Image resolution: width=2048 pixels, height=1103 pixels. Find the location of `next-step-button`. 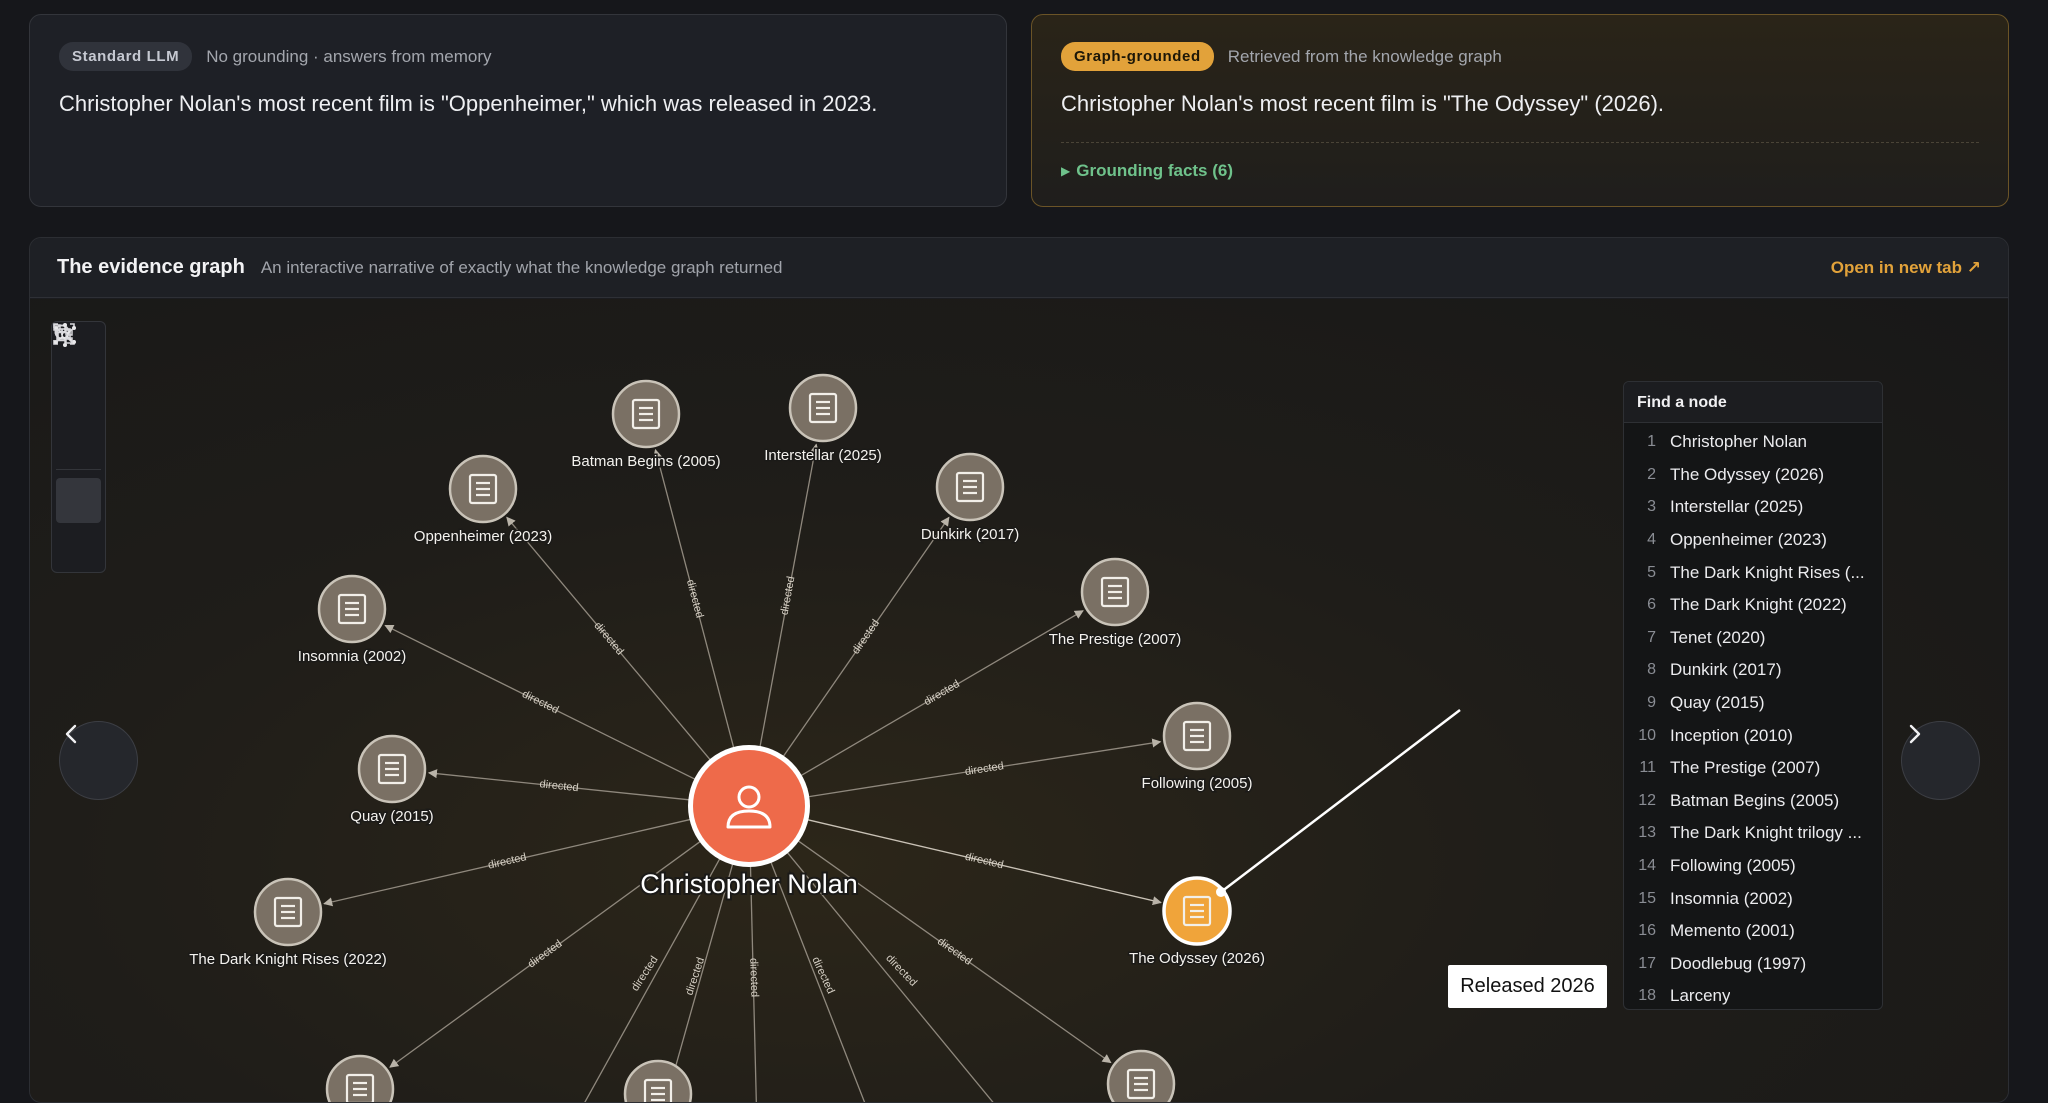

next-step-button is located at coordinates (1940, 760).